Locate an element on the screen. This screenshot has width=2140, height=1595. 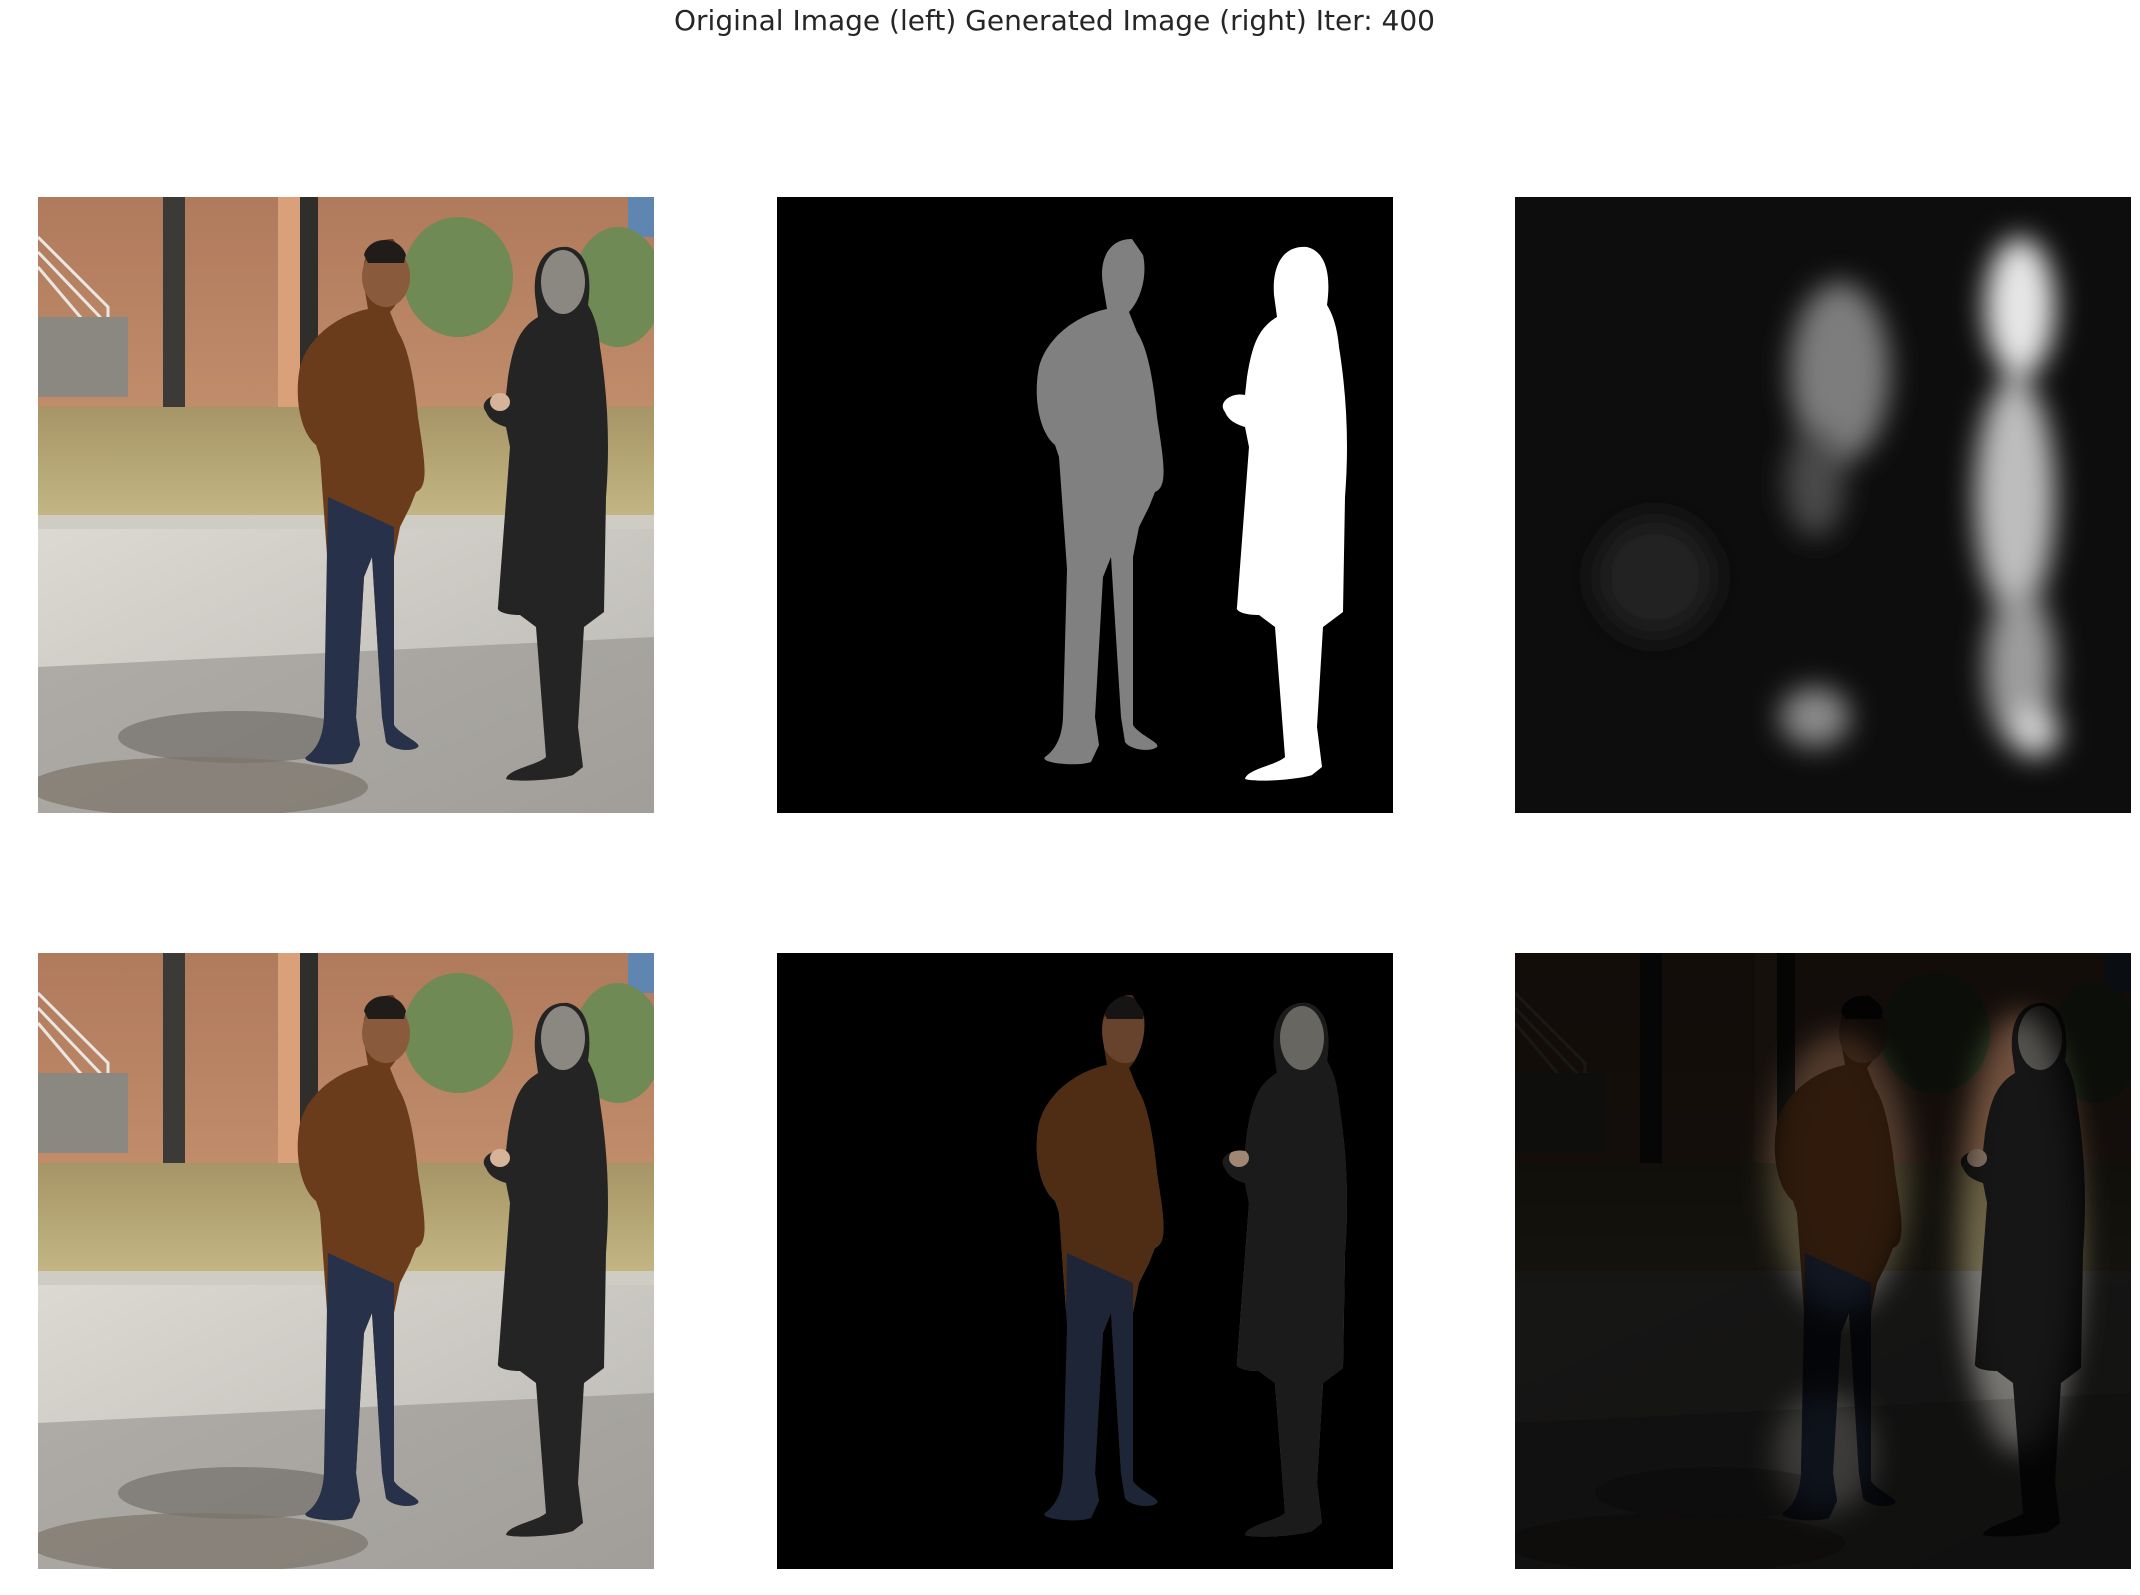
masked-generated-image is located at coordinates (1823, 1261).